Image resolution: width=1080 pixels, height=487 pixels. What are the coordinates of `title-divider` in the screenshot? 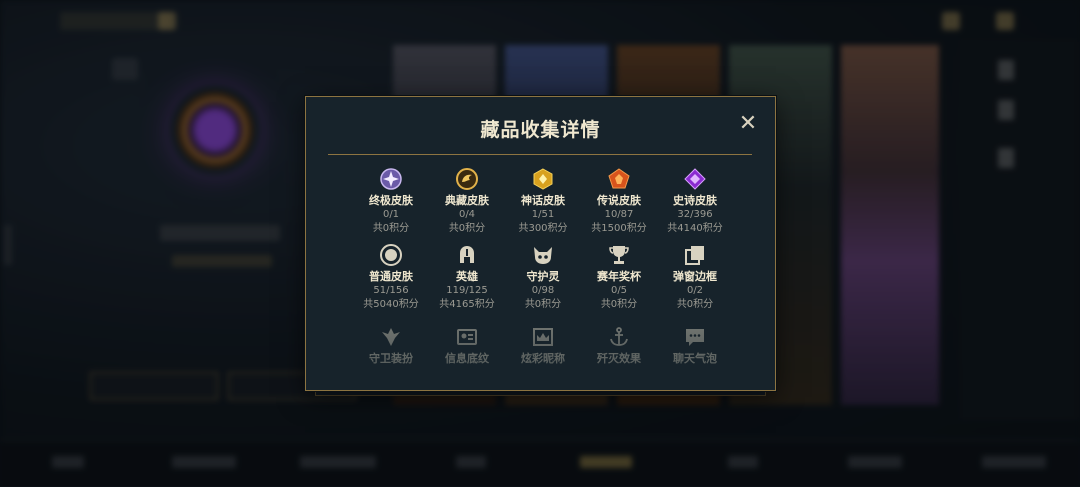 It's located at (540, 154).